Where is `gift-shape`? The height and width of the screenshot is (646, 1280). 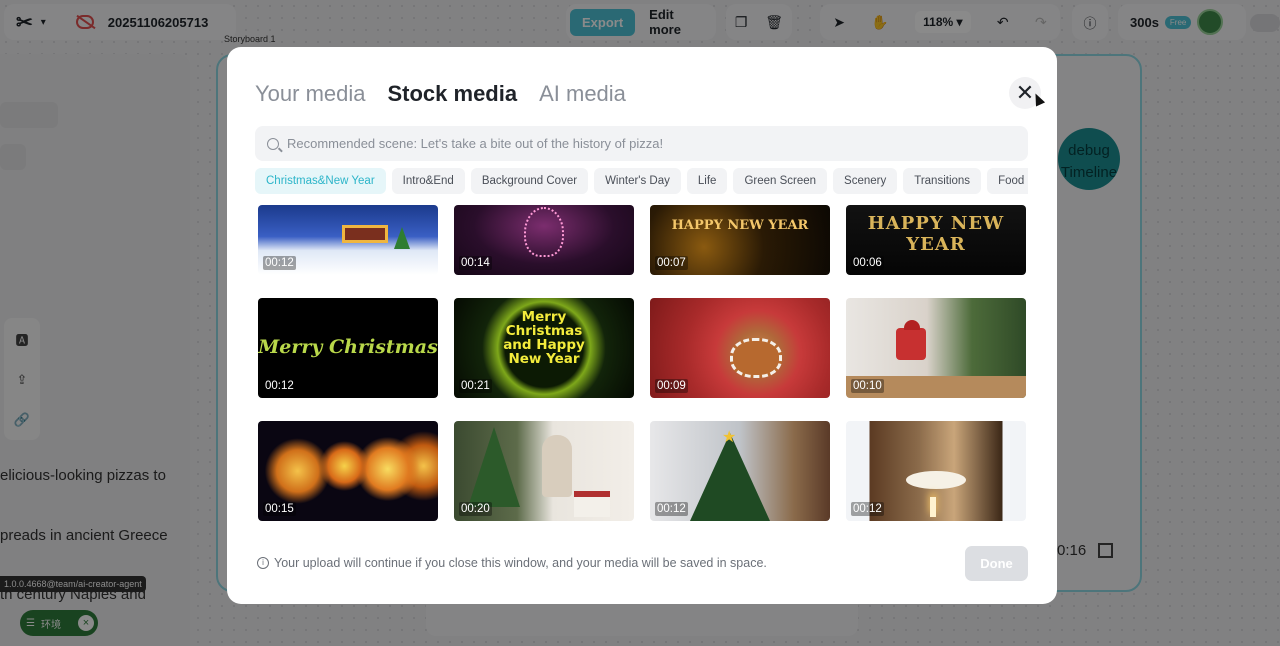
gift-shape is located at coordinates (592, 504).